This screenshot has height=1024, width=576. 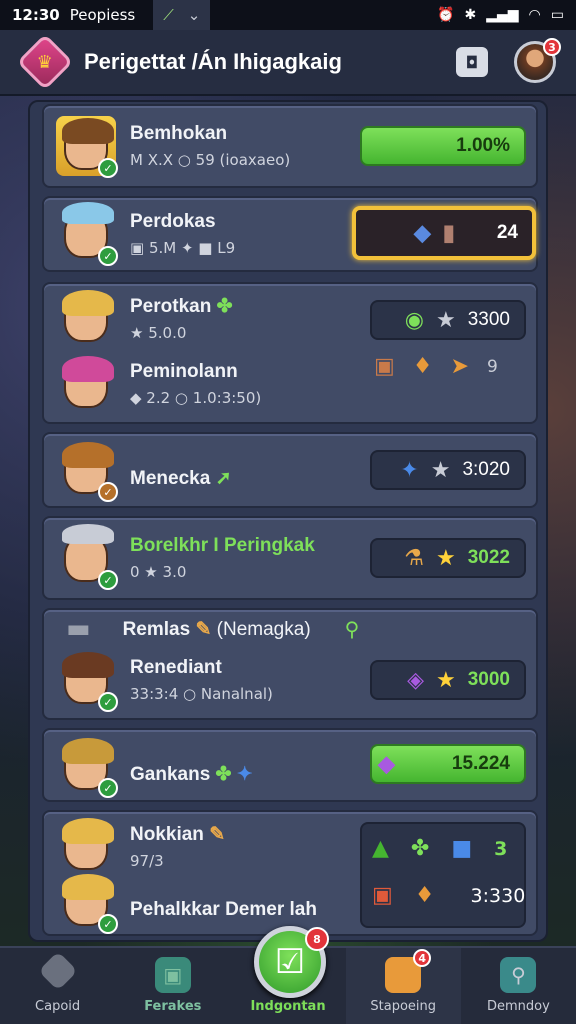 I want to click on score-value: 15.224, so click(x=480, y=763).